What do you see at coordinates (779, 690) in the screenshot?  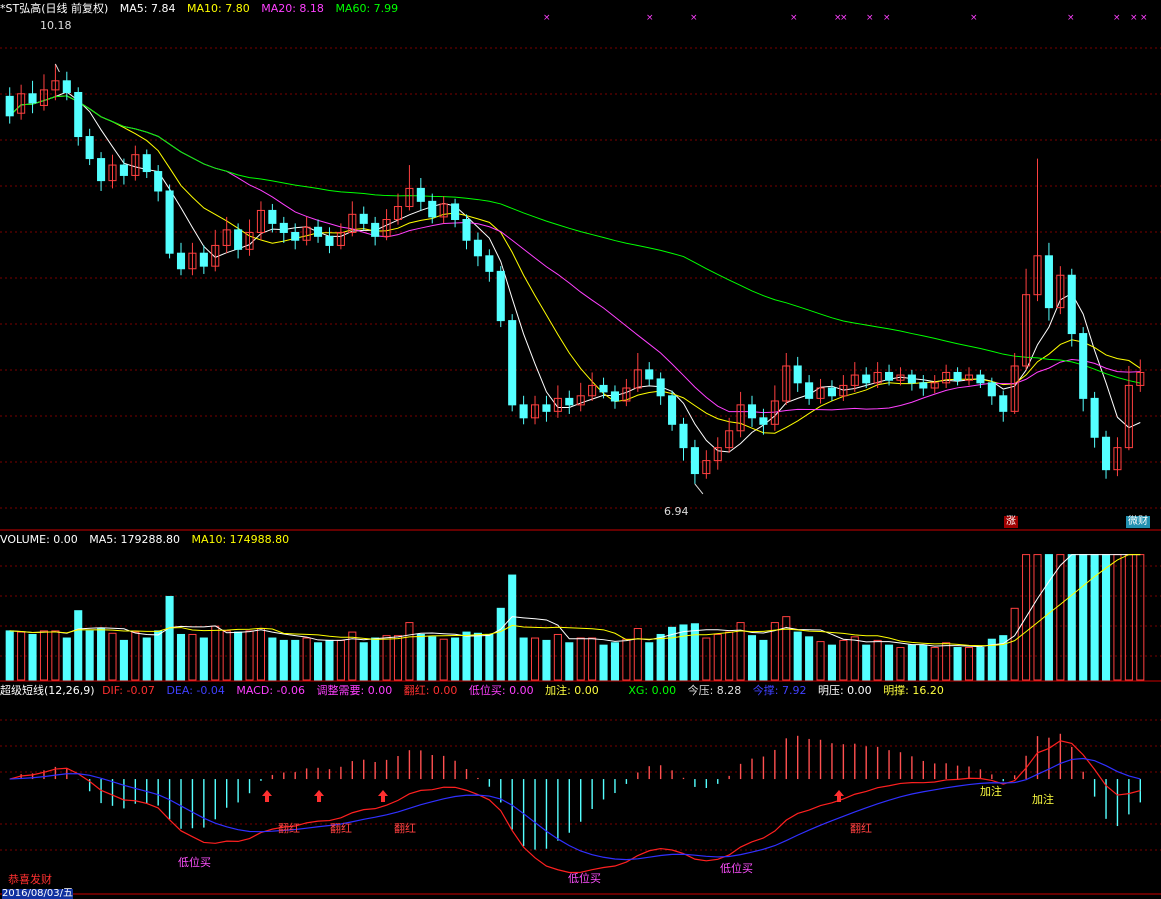 I see `today-support-label: 今撑: 7.92` at bounding box center [779, 690].